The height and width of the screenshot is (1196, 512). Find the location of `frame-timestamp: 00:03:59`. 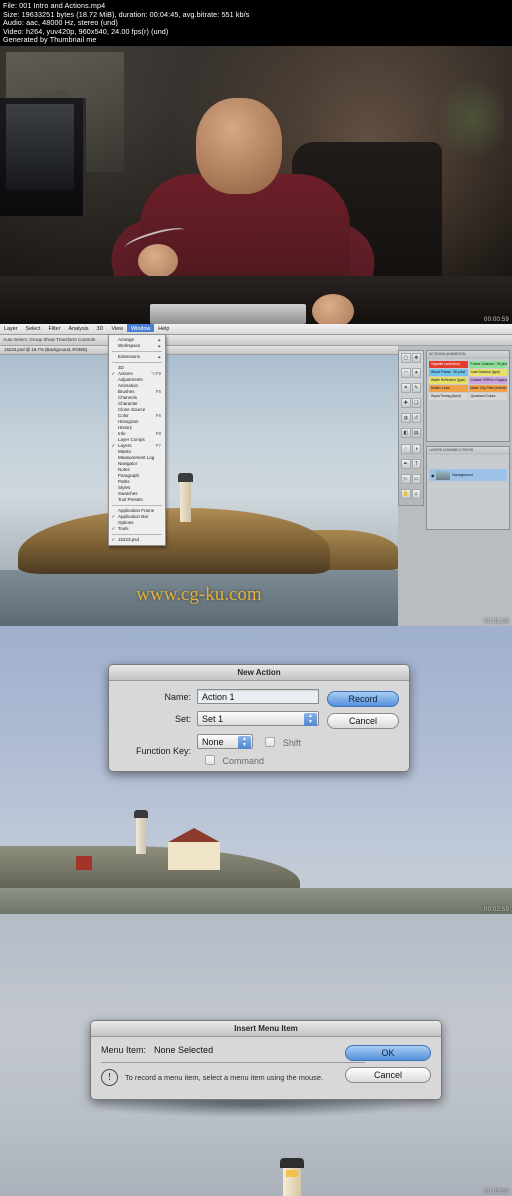

frame-timestamp: 00:03:59 is located at coordinates (496, 1192).